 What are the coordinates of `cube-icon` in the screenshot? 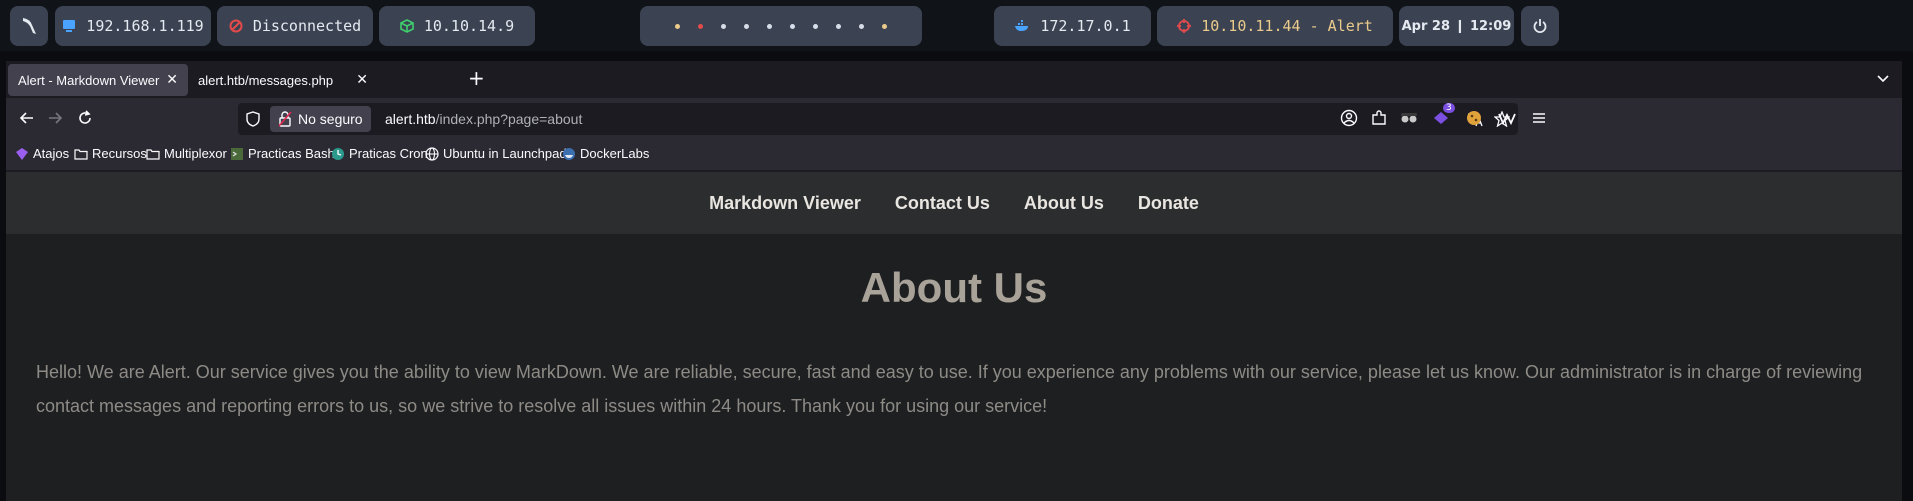 It's located at (407, 26).